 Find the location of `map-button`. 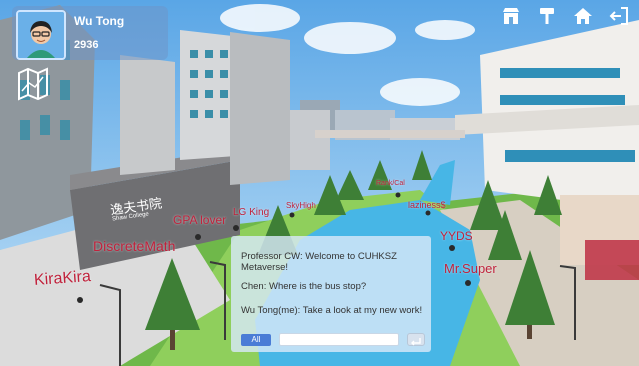

map-button is located at coordinates (33, 84).